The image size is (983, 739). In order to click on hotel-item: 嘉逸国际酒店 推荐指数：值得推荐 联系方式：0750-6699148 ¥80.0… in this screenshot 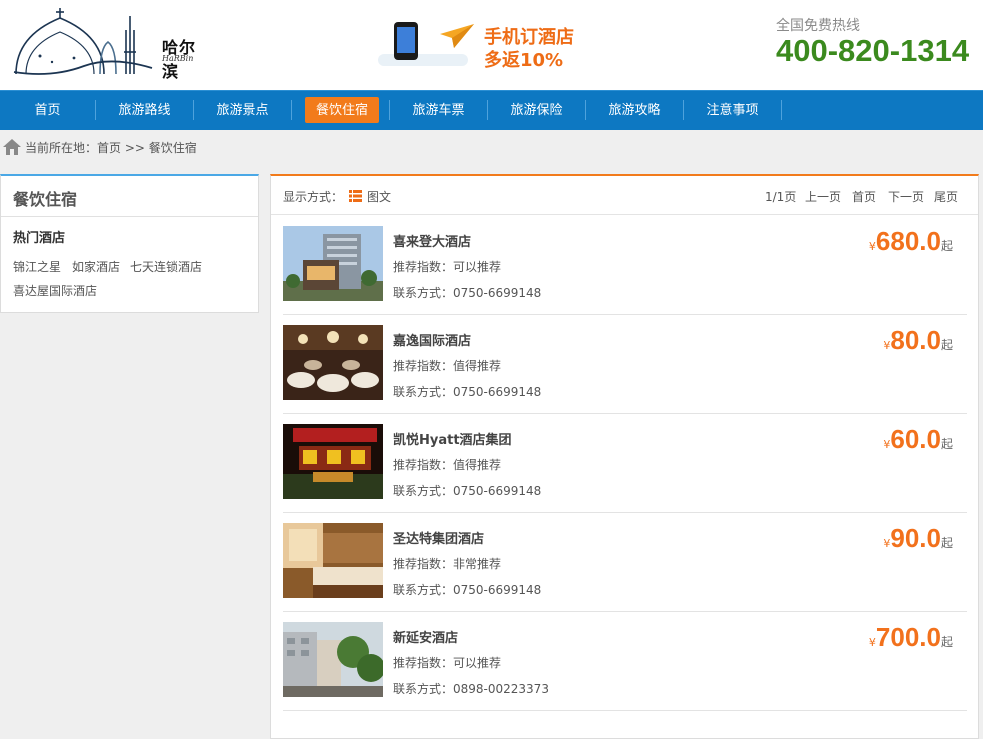, I will do `click(625, 364)`.